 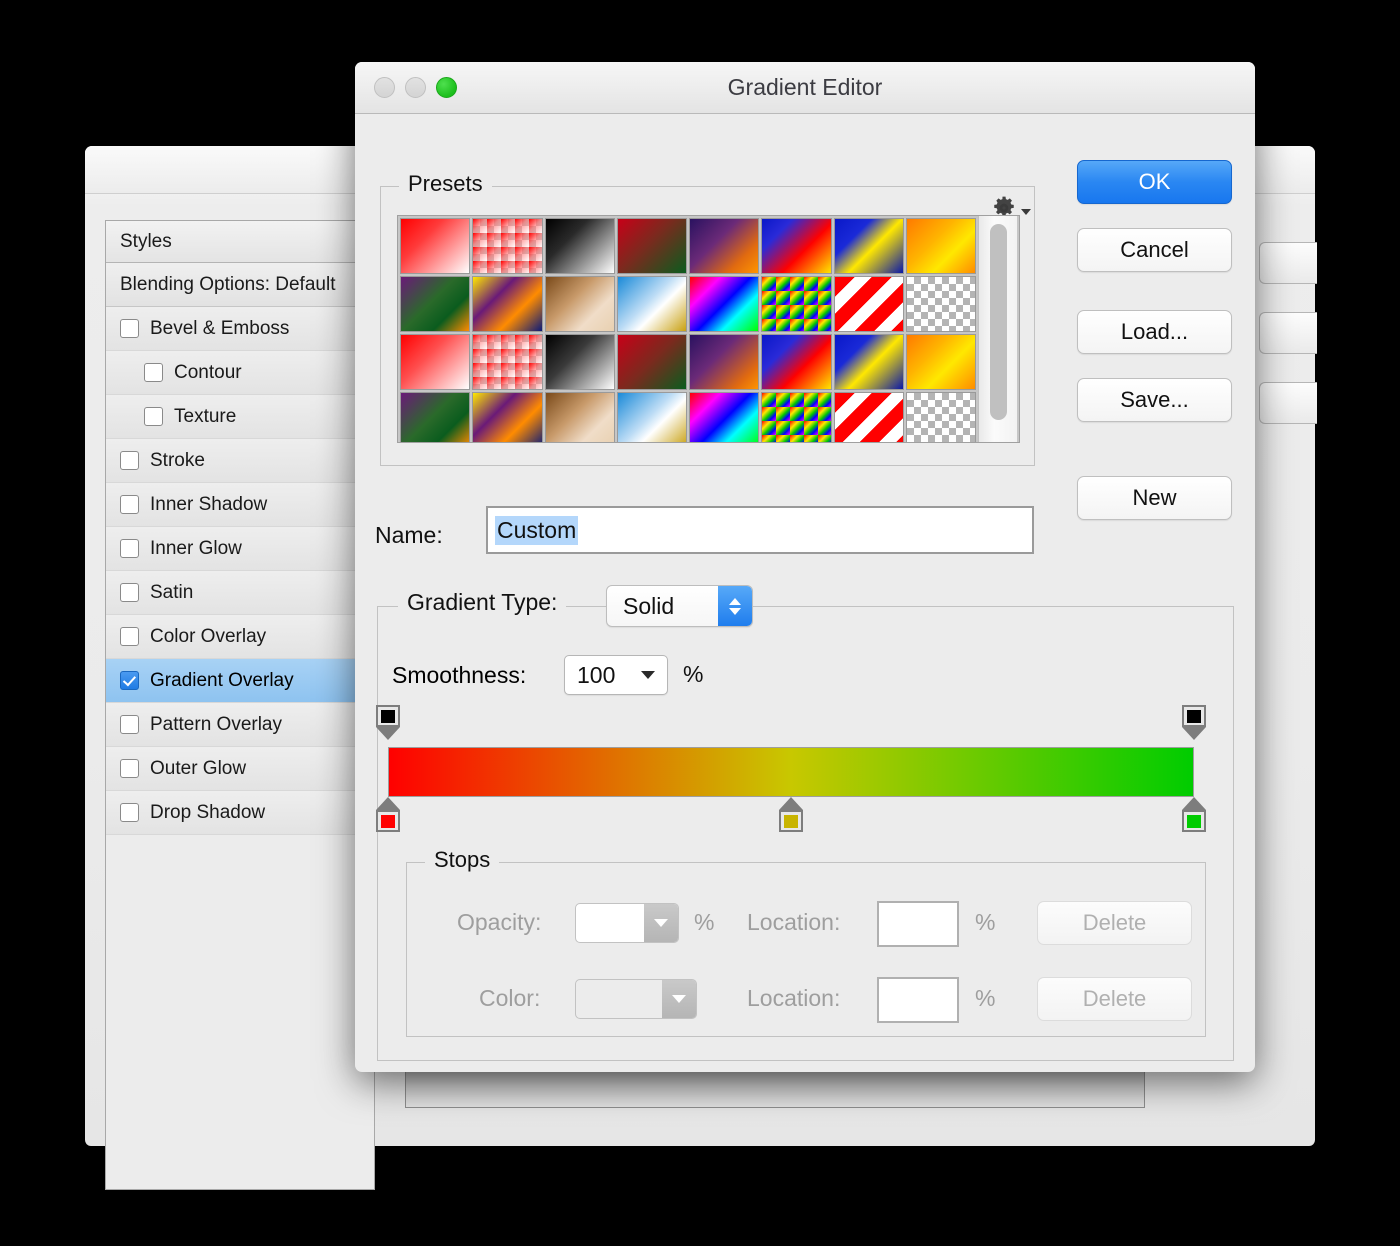 I want to click on effect-row-color-overlay: Color Overlay, so click(x=240, y=637).